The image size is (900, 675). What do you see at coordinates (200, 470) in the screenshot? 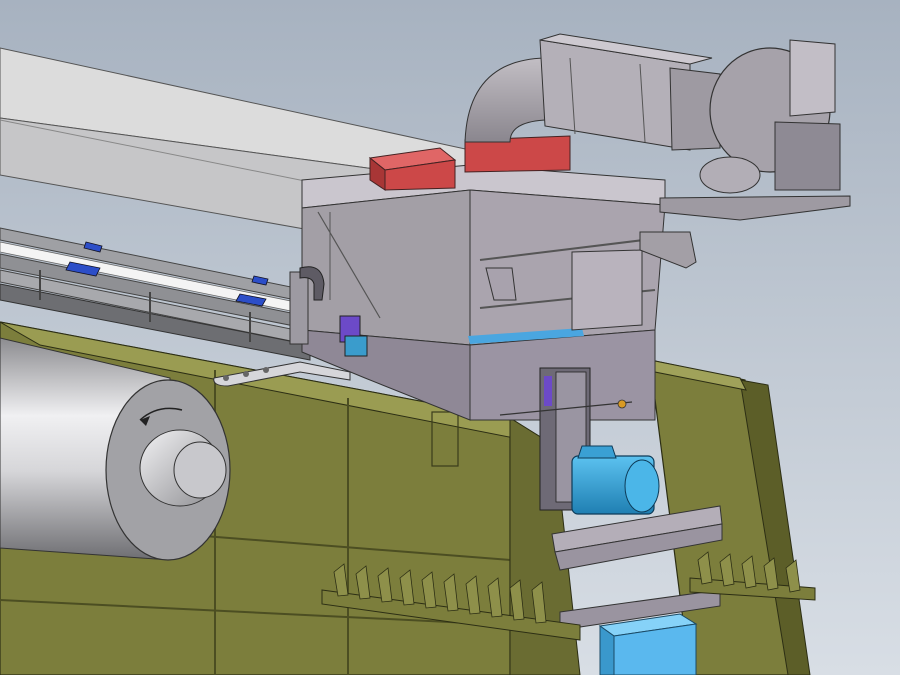
I see `drum-shaft` at bounding box center [200, 470].